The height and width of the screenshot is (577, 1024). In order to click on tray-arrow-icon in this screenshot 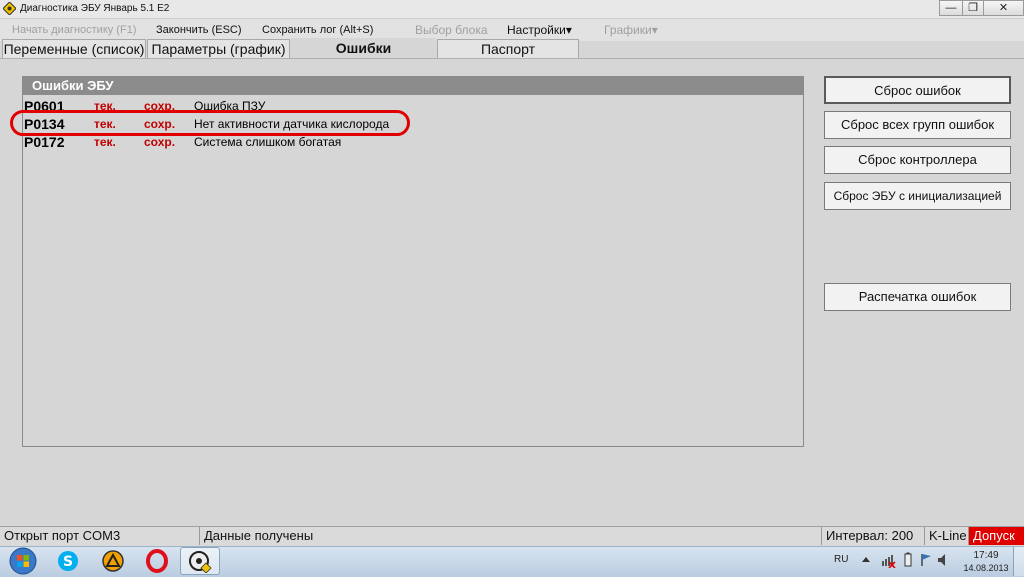, I will do `click(866, 560)`.